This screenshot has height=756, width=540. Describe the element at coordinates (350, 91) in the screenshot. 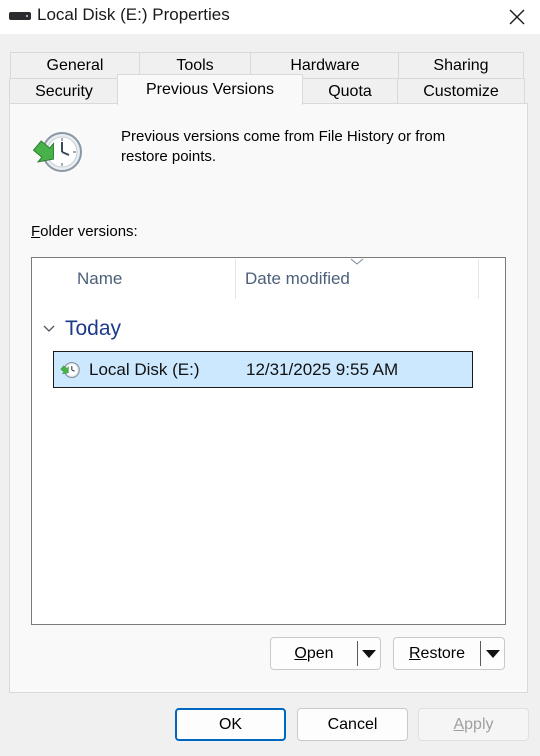

I see `tab-quota: Quota` at that location.